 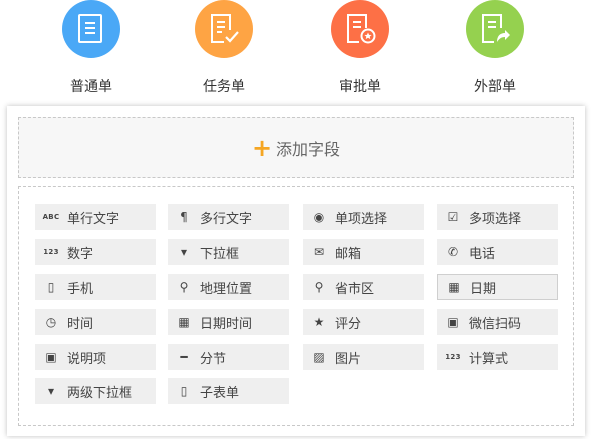 I want to click on field-type-tile: ★ 评分, so click(x=363, y=322).